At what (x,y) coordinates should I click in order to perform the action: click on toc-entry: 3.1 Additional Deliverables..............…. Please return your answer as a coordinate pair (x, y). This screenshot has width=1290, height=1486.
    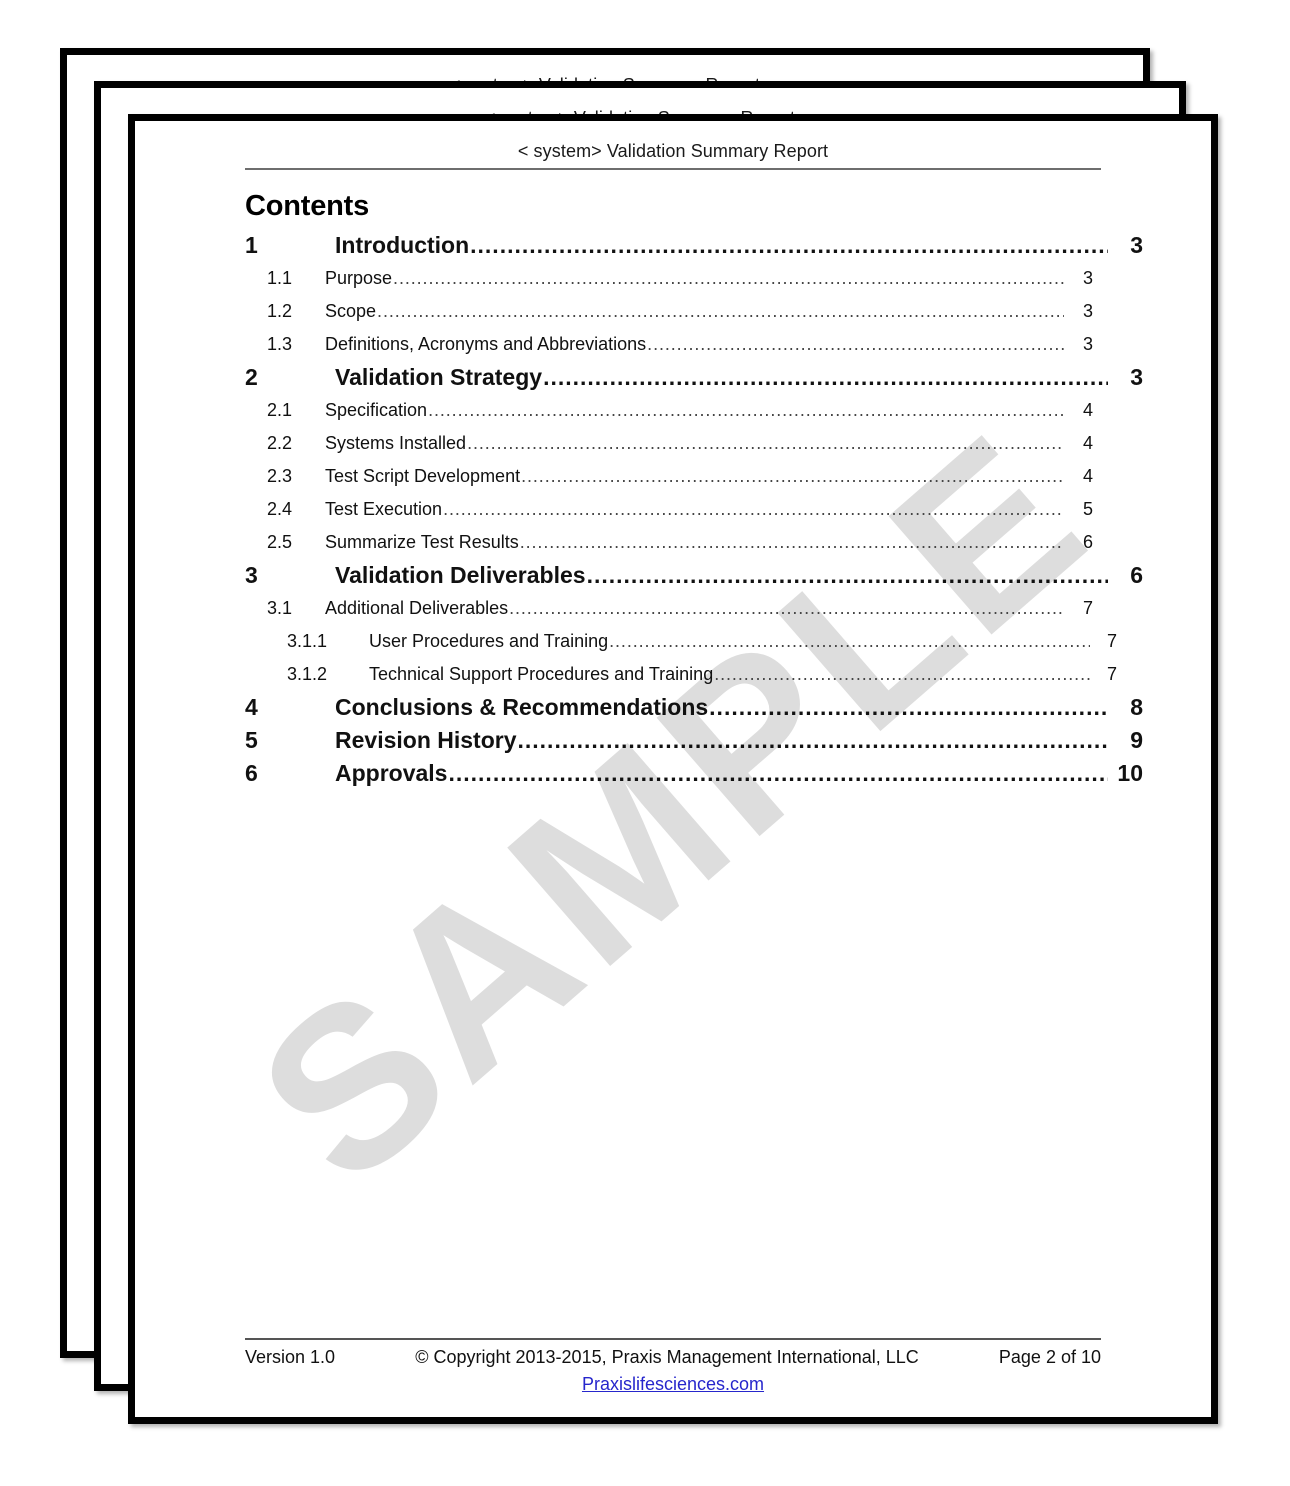
    Looking at the image, I should click on (694, 608).